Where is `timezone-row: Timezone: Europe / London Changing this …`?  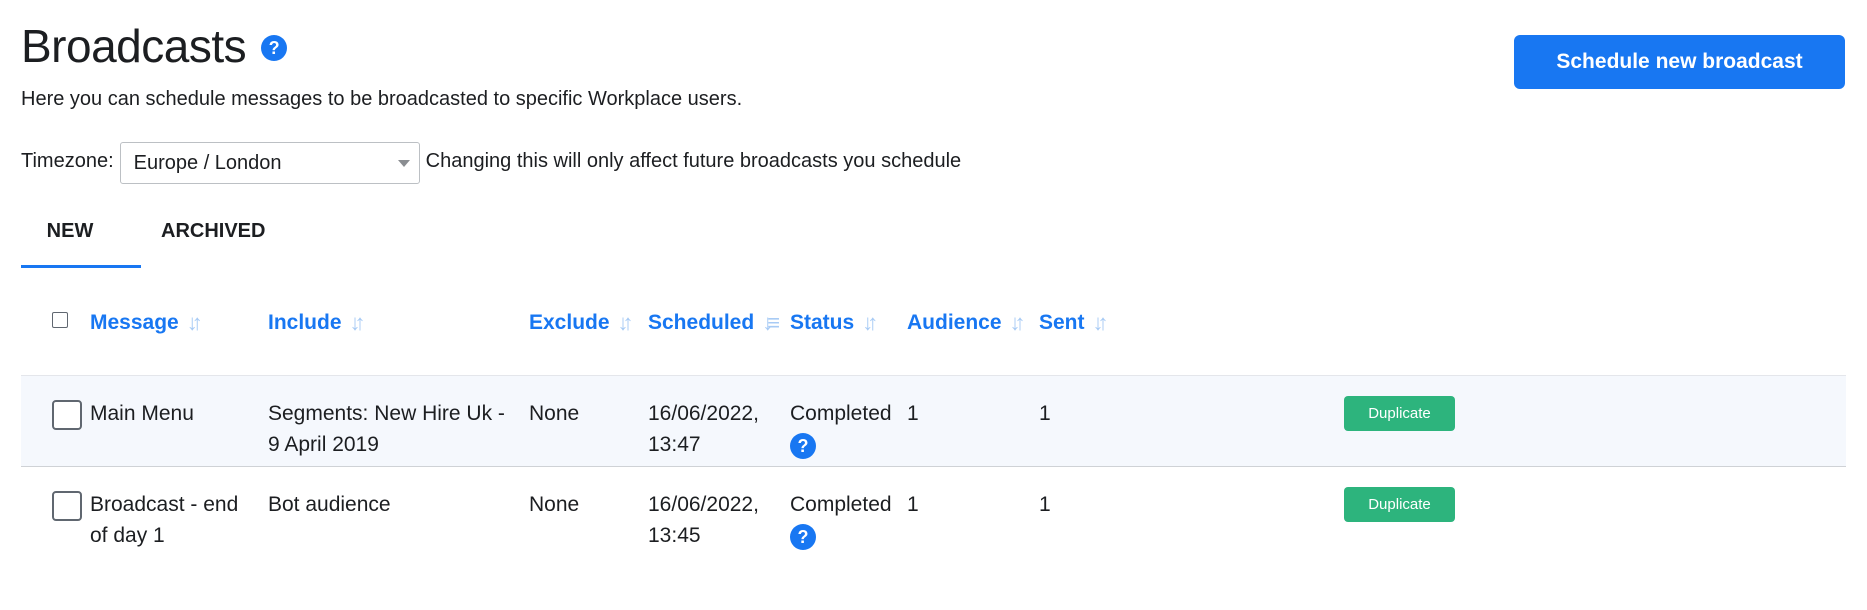
timezone-row: Timezone: Europe / London Changing this … is located at coordinates (491, 161).